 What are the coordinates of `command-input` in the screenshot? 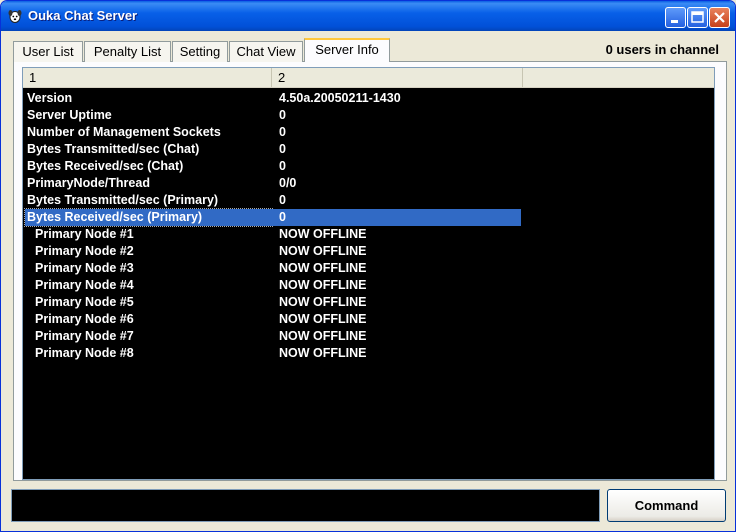 It's located at (305, 505).